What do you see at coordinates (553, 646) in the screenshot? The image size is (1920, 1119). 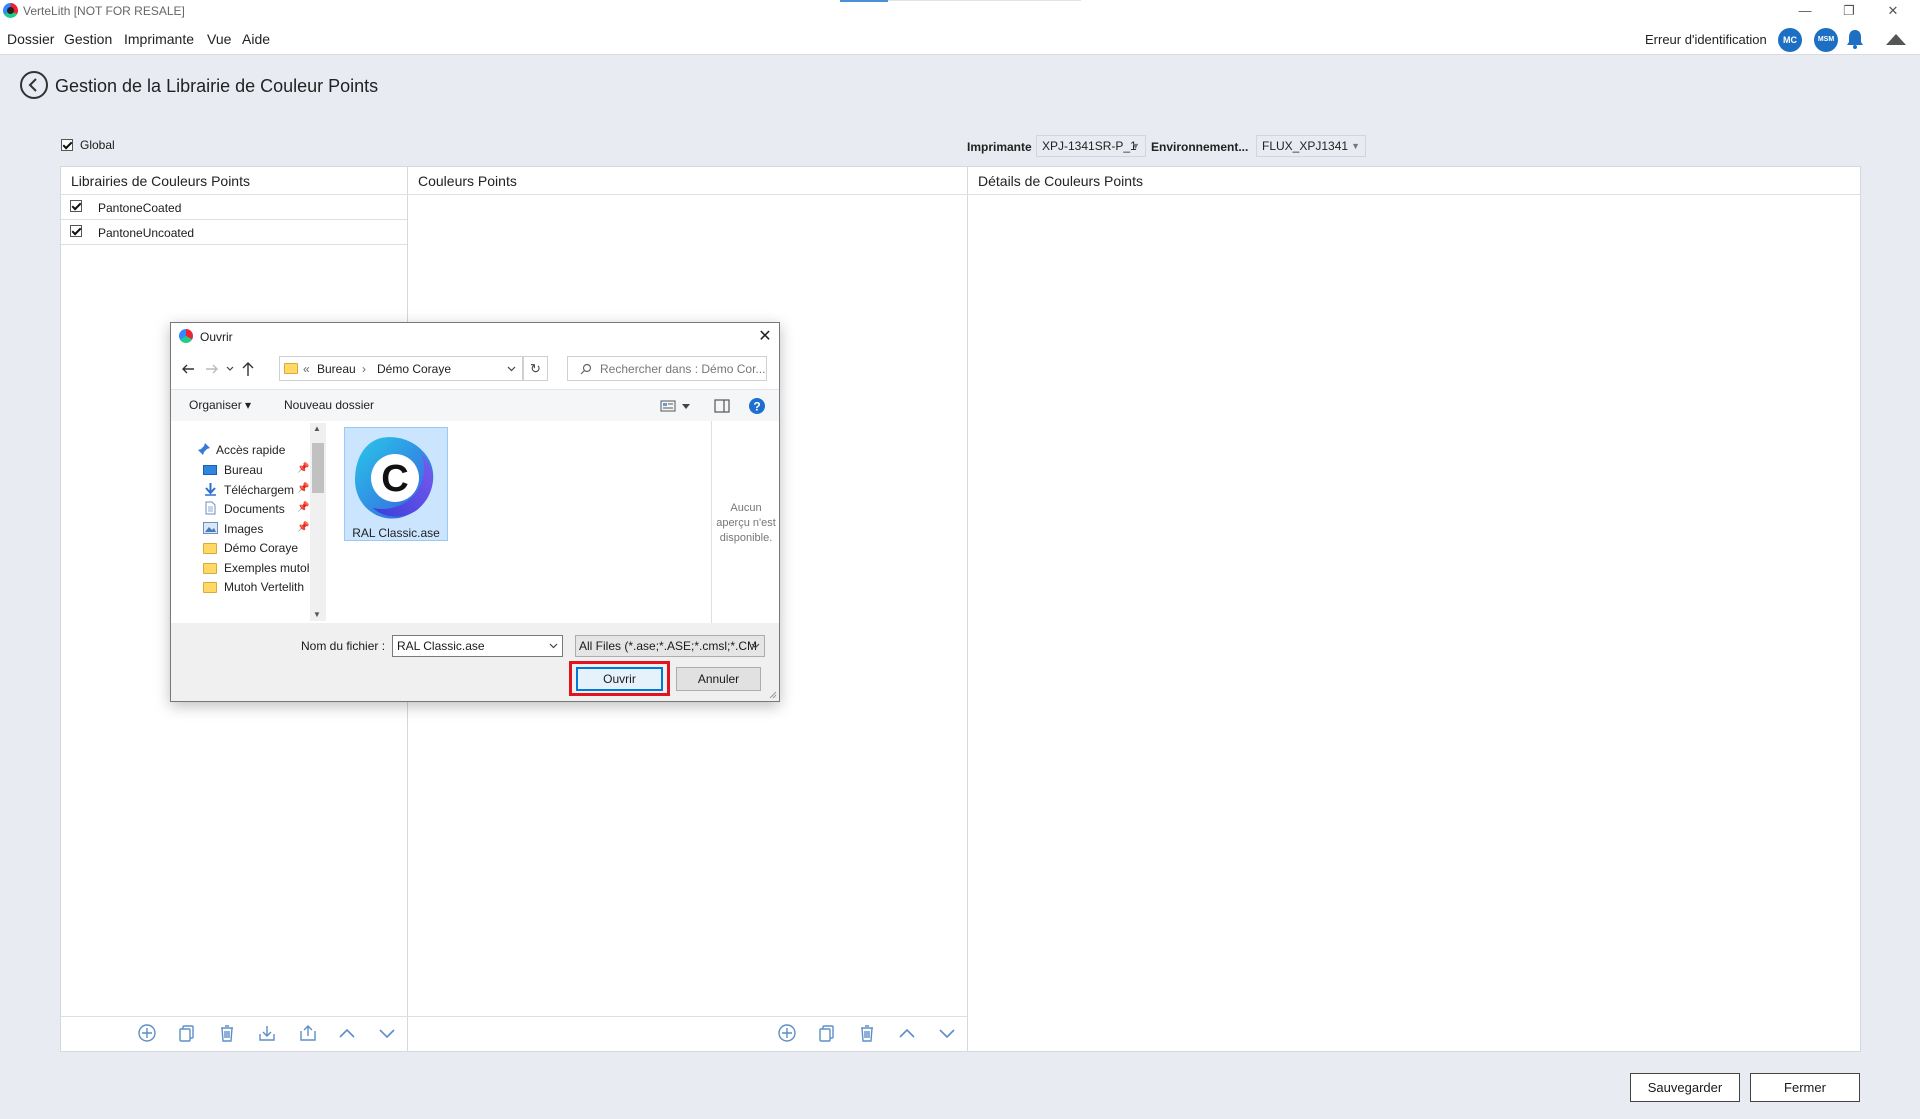 I see `filename-dropdown-icon` at bounding box center [553, 646].